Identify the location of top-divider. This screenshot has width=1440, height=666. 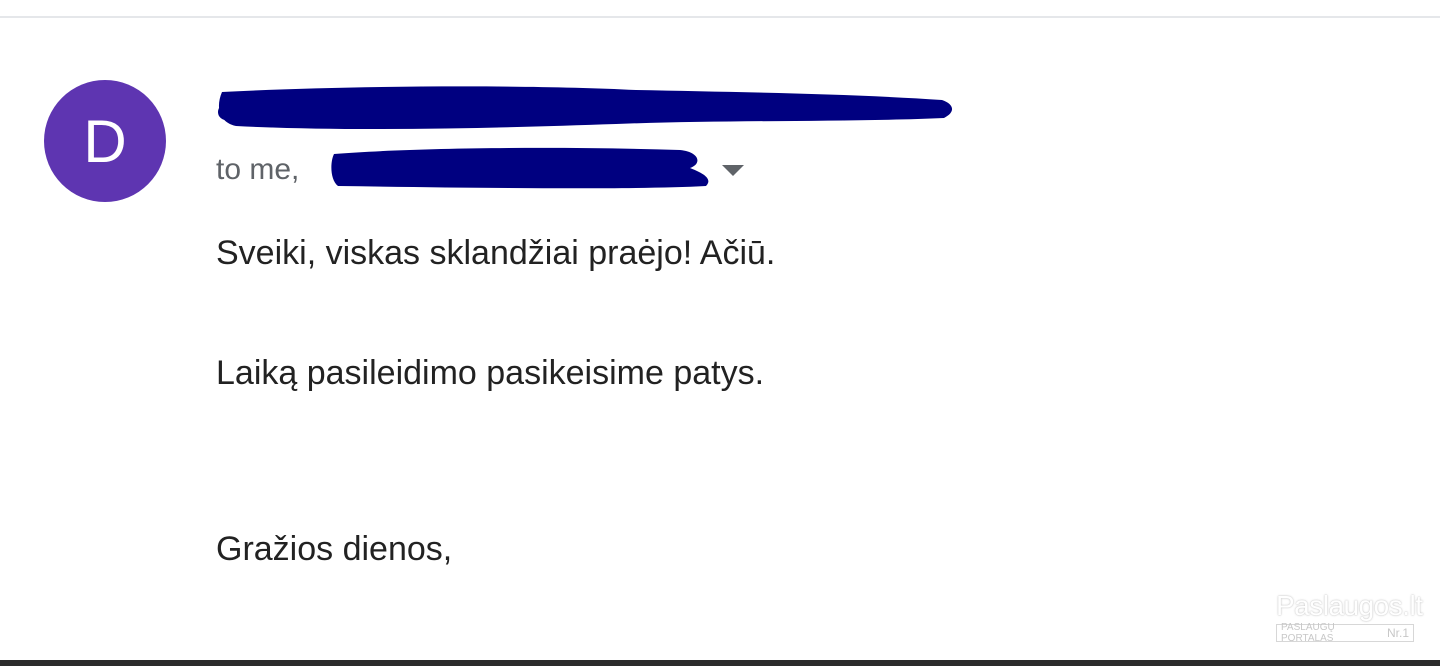
(720, 17).